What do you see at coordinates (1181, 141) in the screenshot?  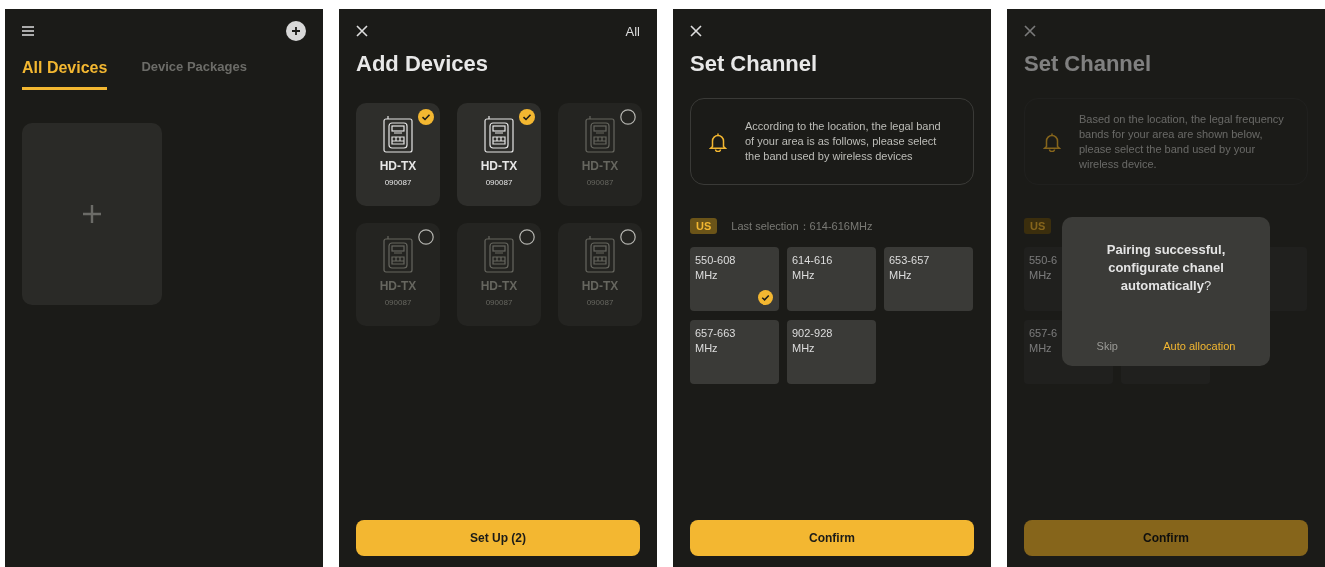 I see `notice-text: Based on the location, the legal frequency bands for your area are shown below, please select the band used by your wireless device.` at bounding box center [1181, 141].